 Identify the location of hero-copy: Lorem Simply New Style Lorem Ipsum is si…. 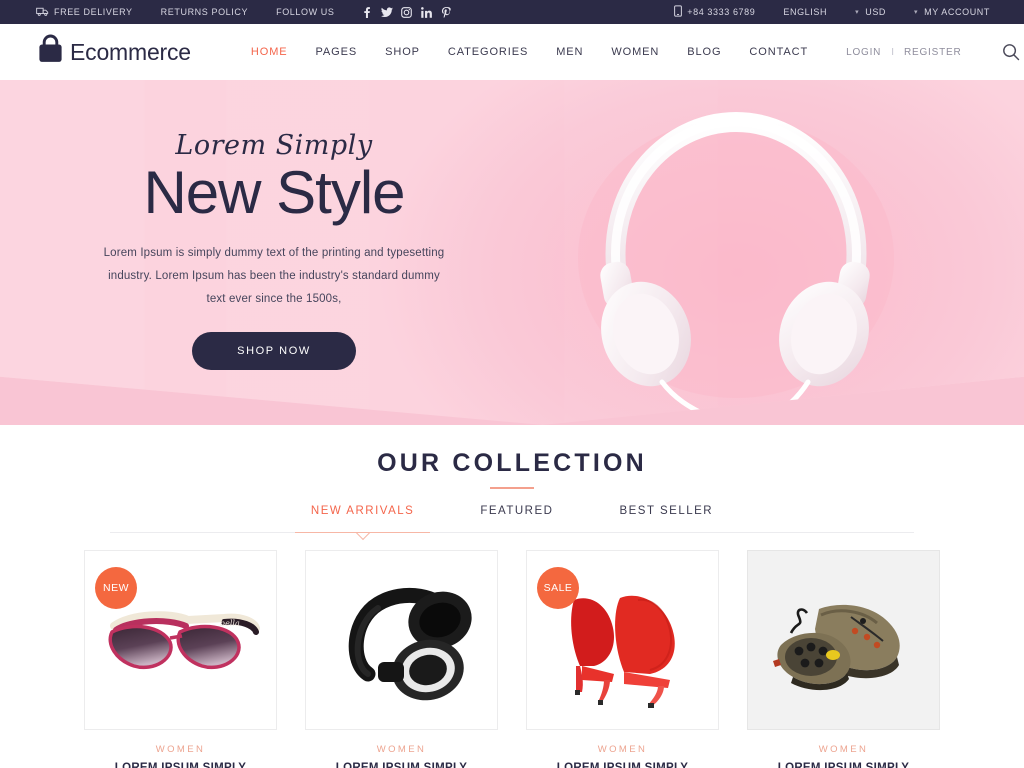
(274, 251).